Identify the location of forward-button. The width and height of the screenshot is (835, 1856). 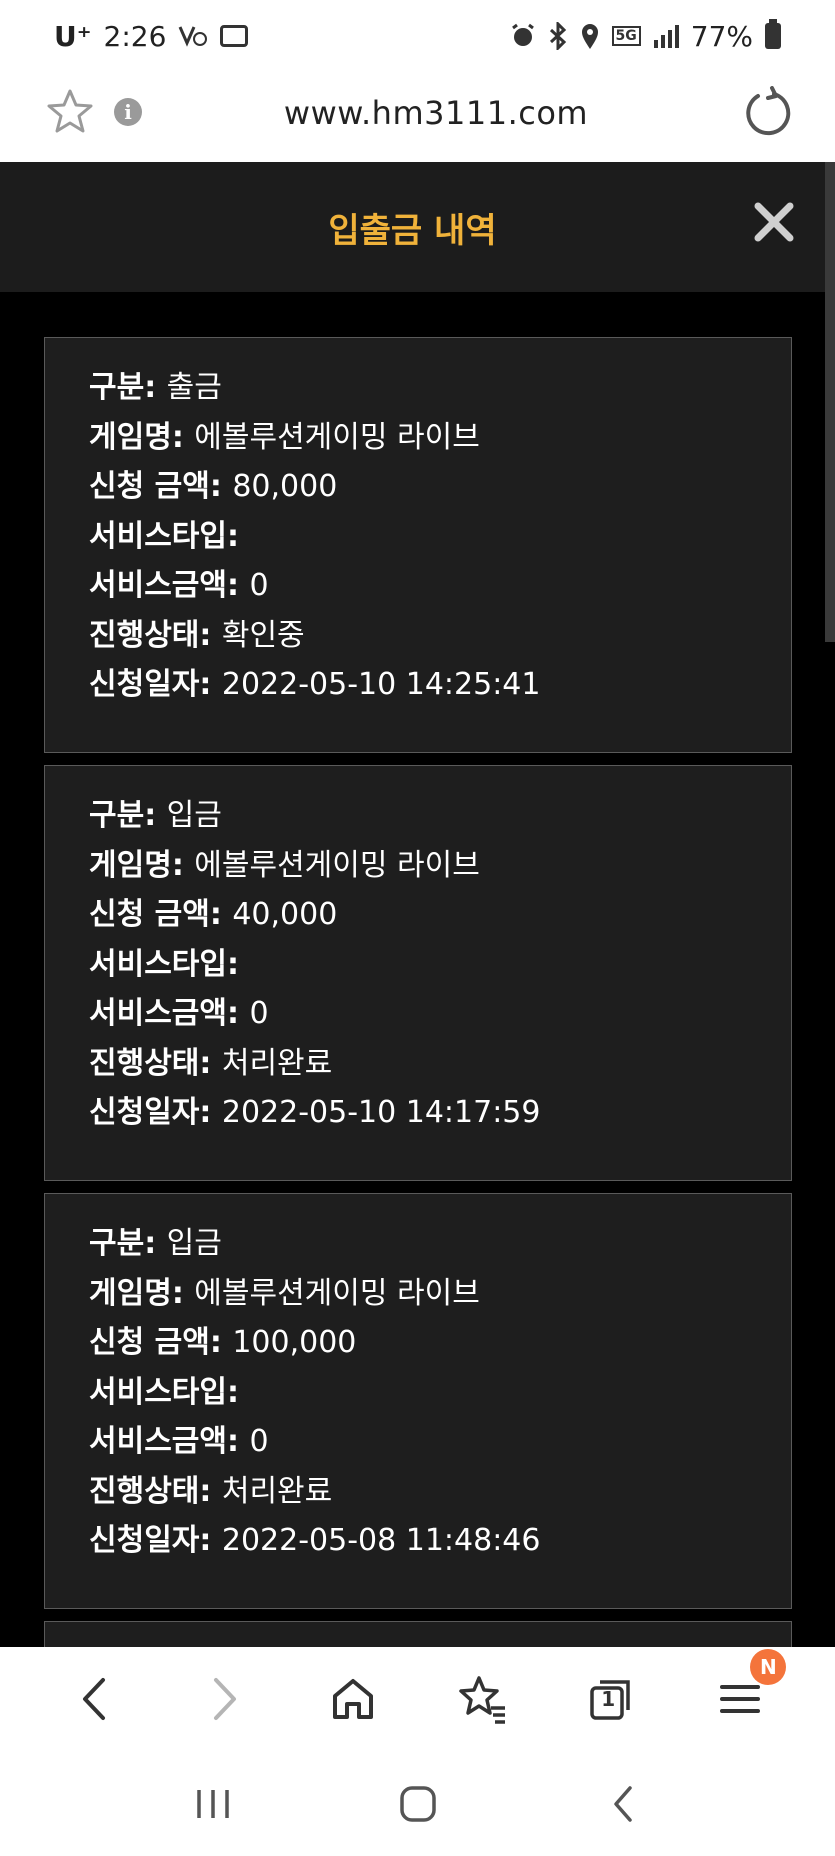
(224, 1699).